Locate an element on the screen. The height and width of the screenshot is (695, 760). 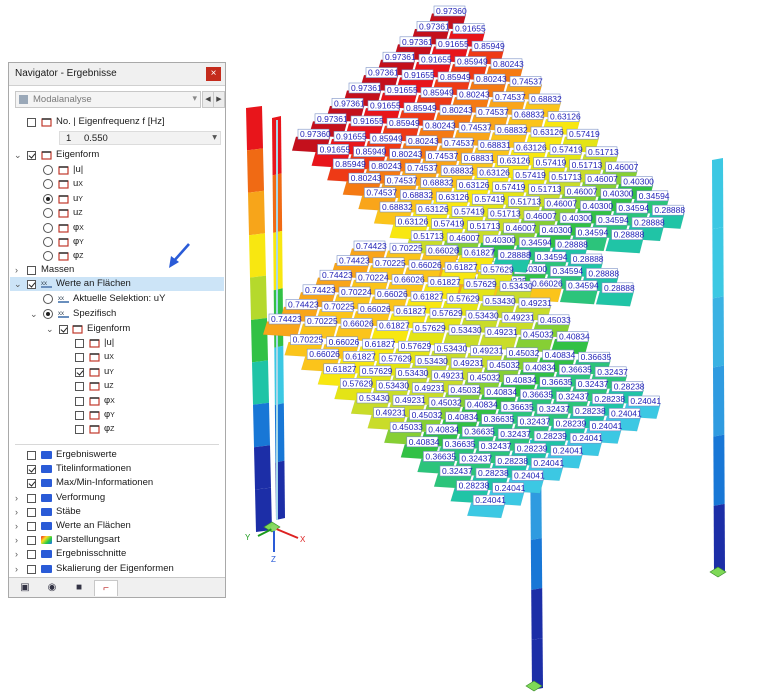
display-item: › Verformung is located at coordinates (117, 498).